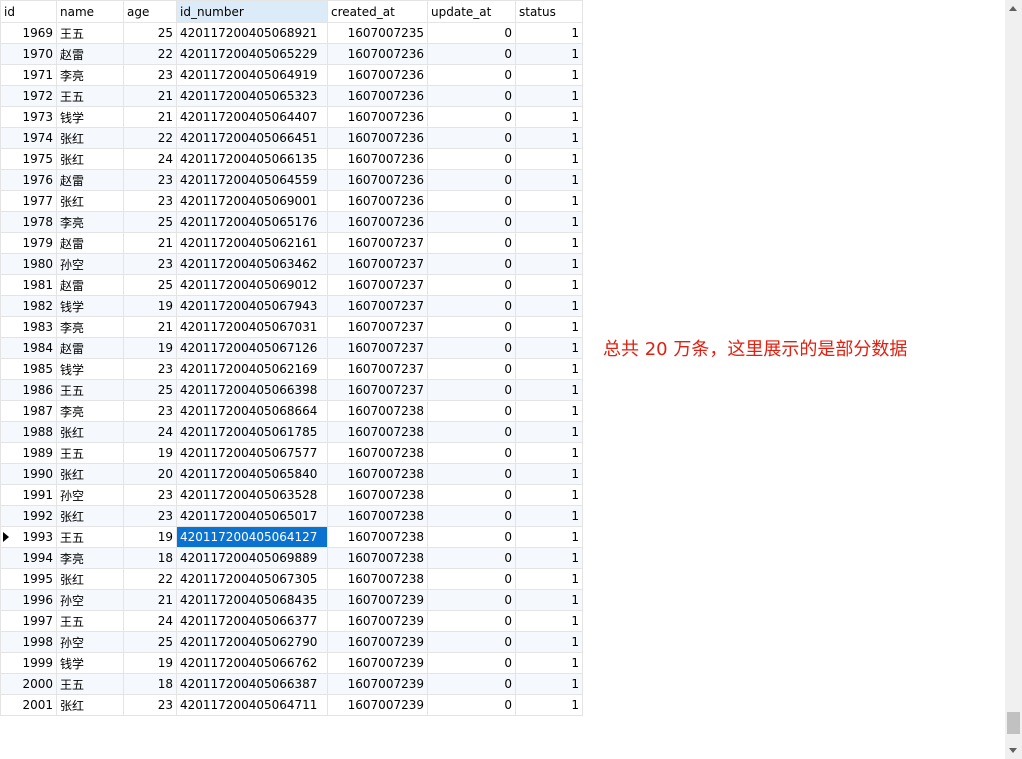 Image resolution: width=1022 pixels, height=759 pixels. Describe the element at coordinates (291, 705) in the screenshot. I see `table-row: 2001 张红 23 420117200405064711 1607007239 0 1` at that location.